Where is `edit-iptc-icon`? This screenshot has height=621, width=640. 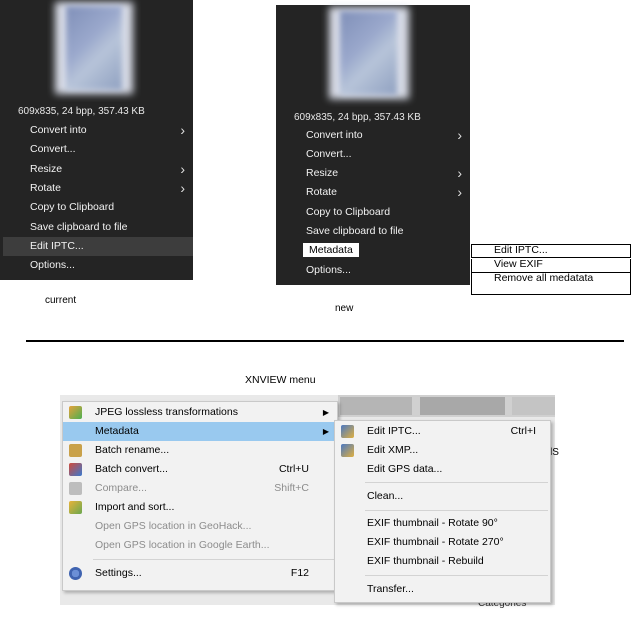
edit-iptc-icon is located at coordinates (347, 431).